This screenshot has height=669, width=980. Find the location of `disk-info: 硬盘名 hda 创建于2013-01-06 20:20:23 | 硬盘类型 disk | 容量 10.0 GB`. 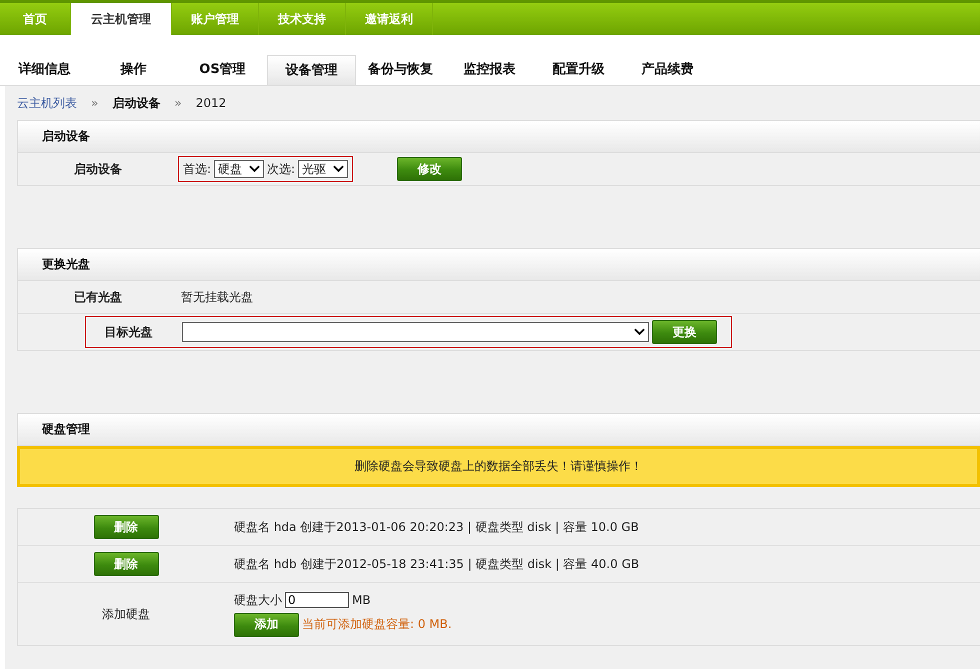

disk-info: 硬盘名 hda 创建于2013-01-06 20:20:23 | 硬盘类型 disk | 容量 10.0 GB is located at coordinates (436, 527).